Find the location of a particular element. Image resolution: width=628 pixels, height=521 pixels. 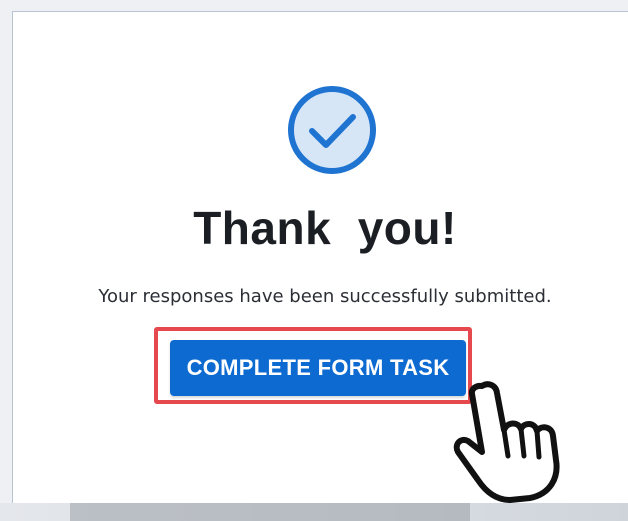

complete-form-task-button: COMPLETE FORM TASK is located at coordinates (318, 368).